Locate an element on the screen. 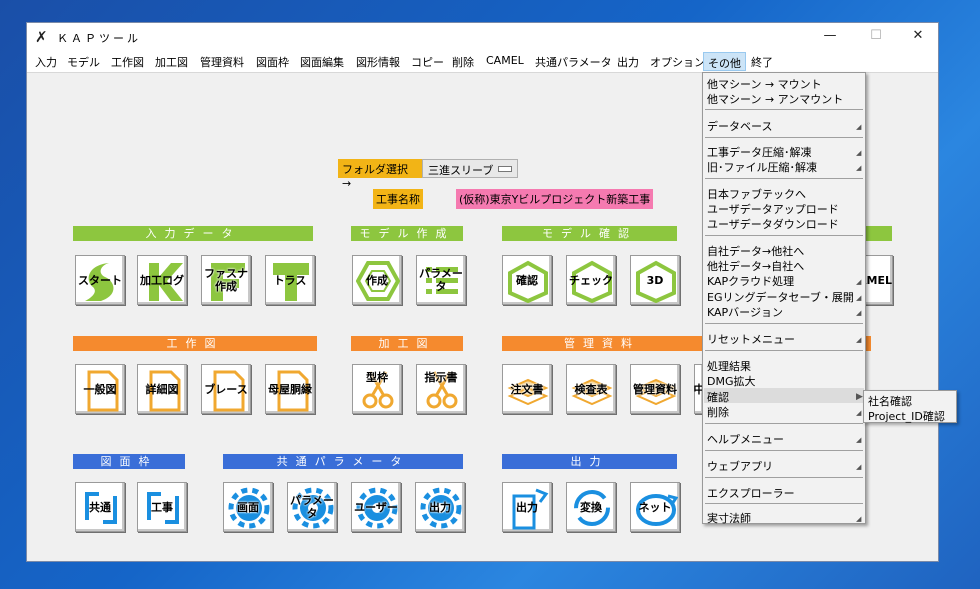 Image resolution: width=980 pixels, height=589 pixels. close-button: ✕ is located at coordinates (918, 37).